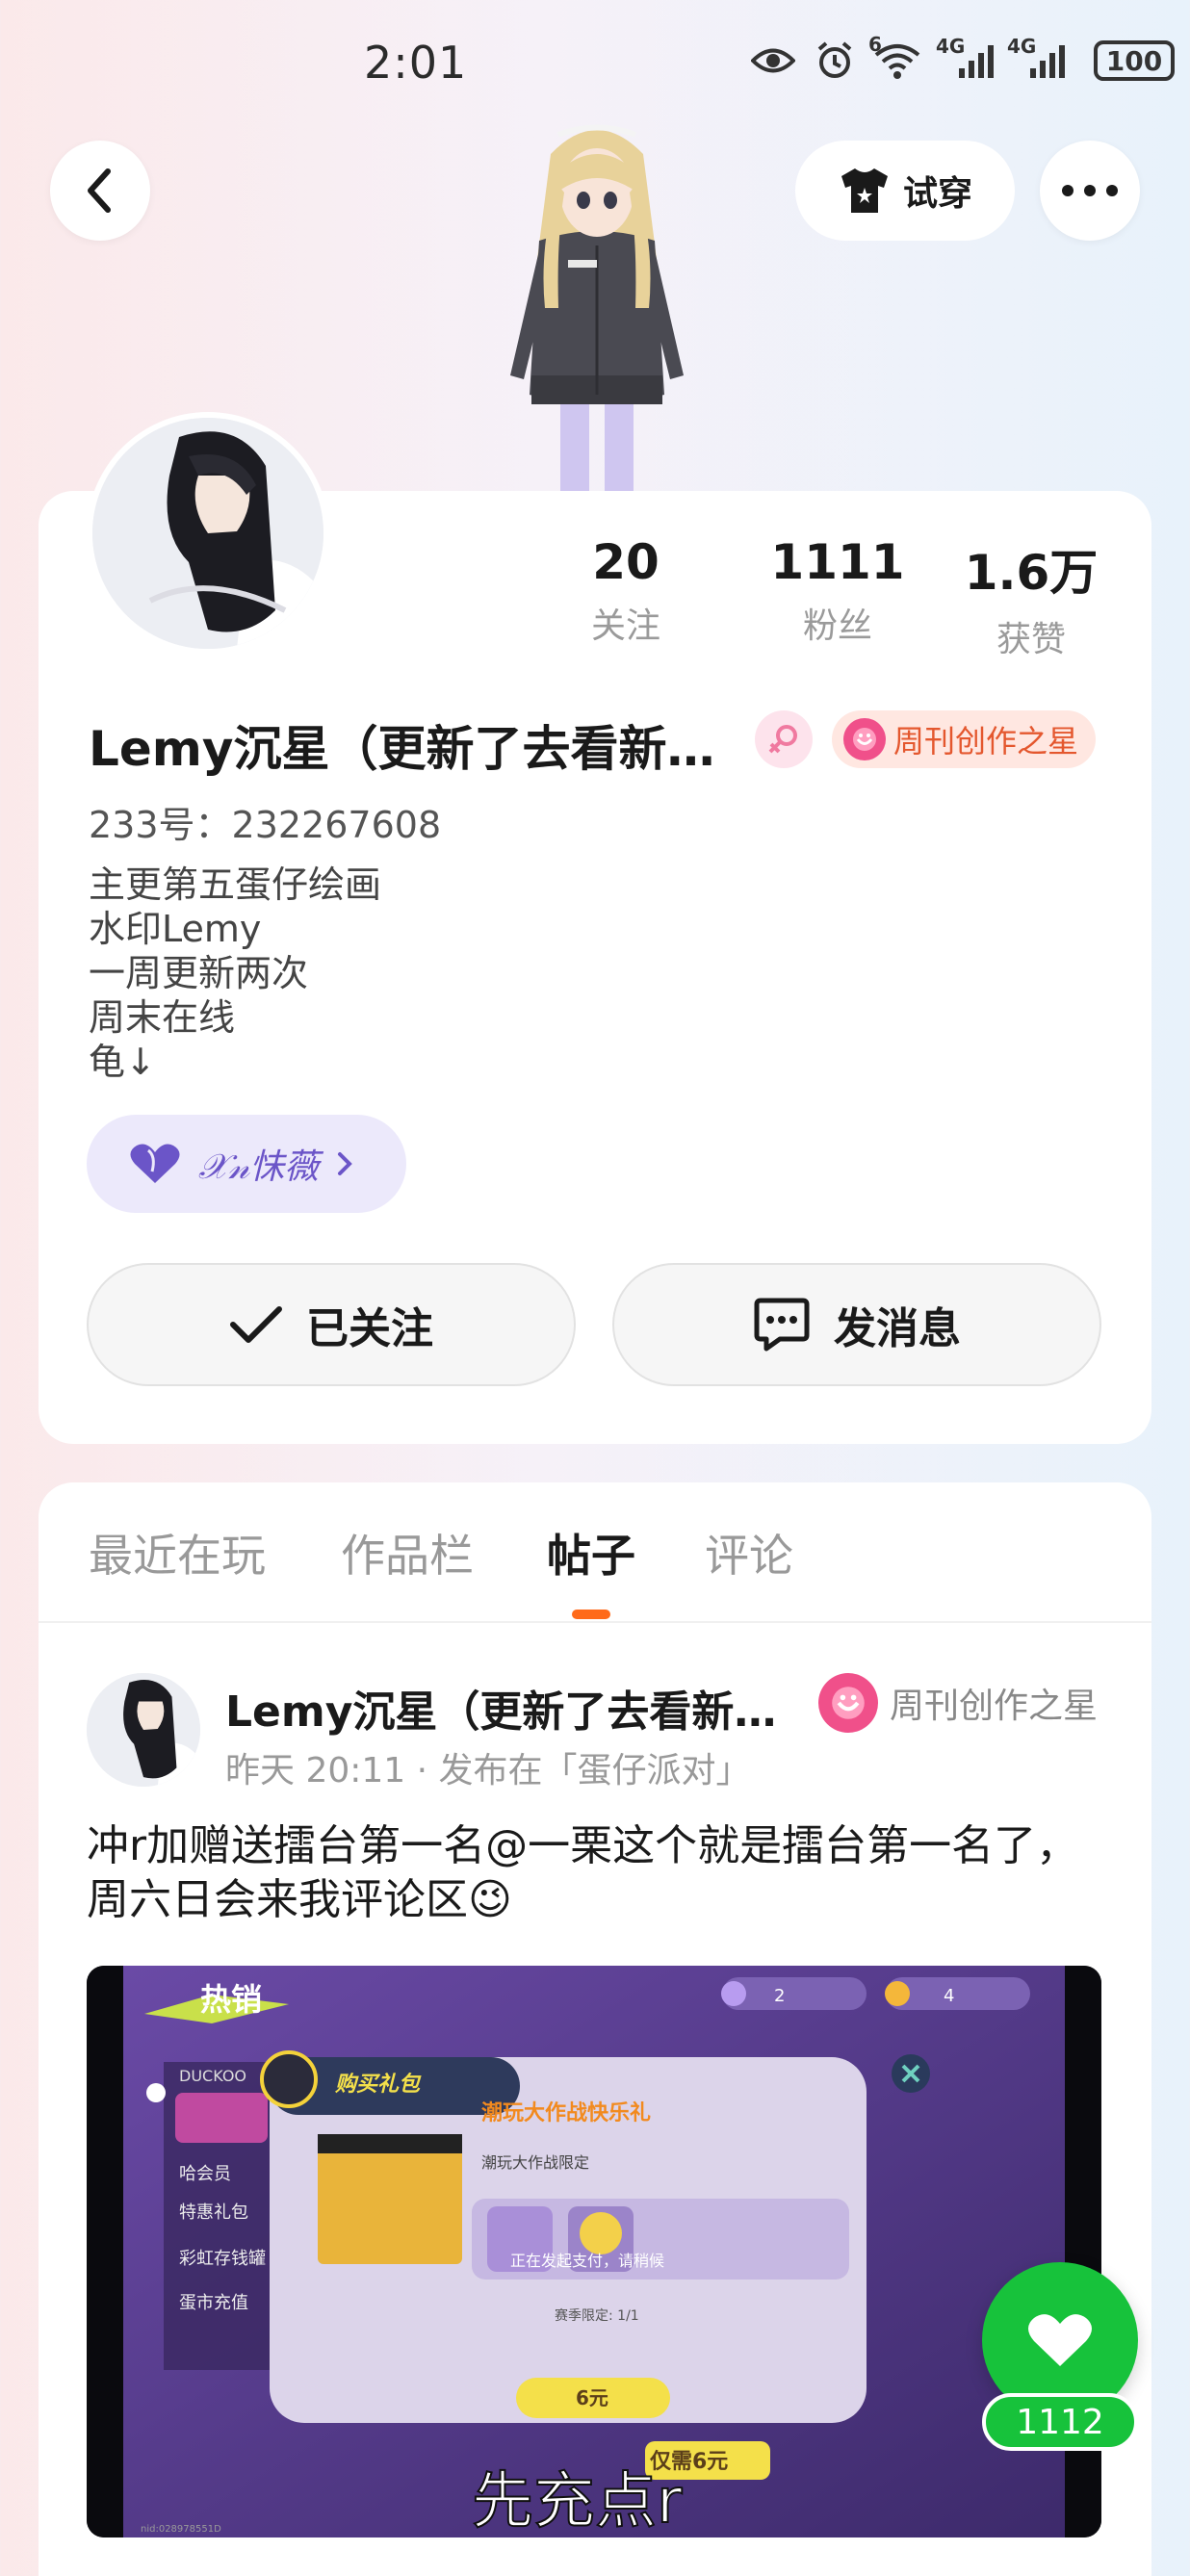 Image resolution: width=1190 pixels, height=2576 pixels. I want to click on stat-following: 20 关注, so click(626, 591).